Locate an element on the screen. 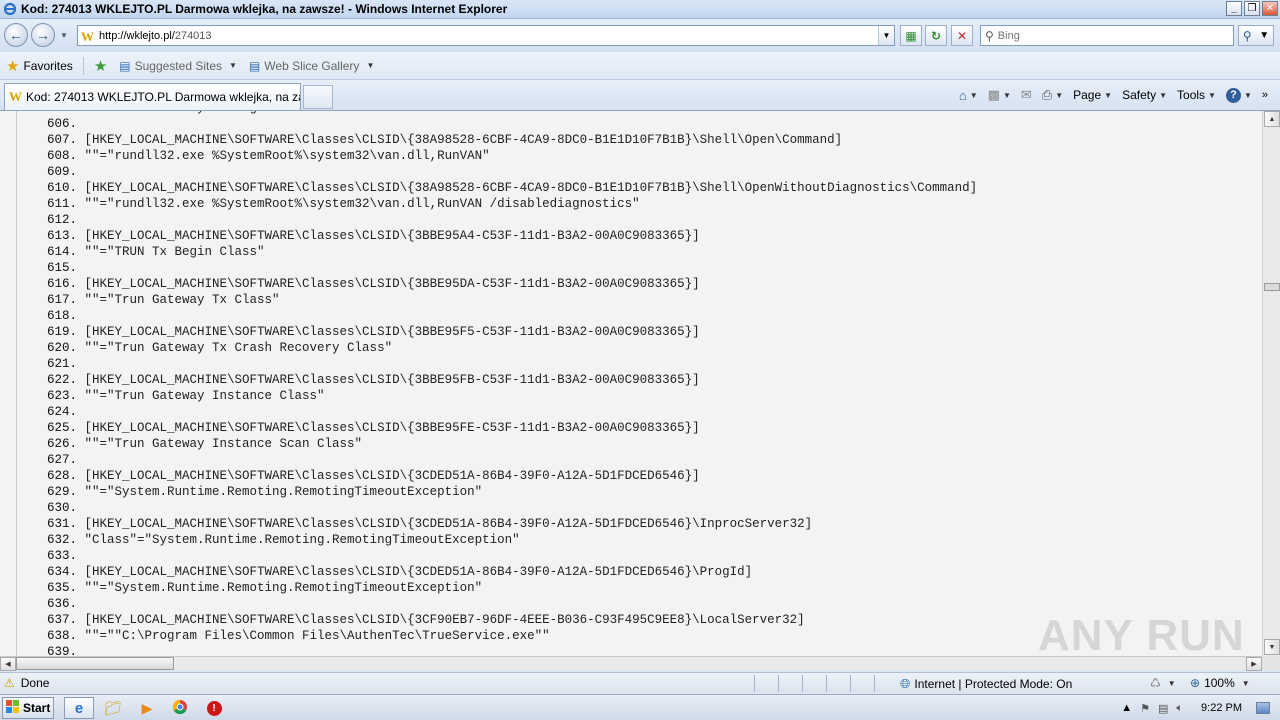  home-button: ⌂ ▼ is located at coordinates (968, 95).